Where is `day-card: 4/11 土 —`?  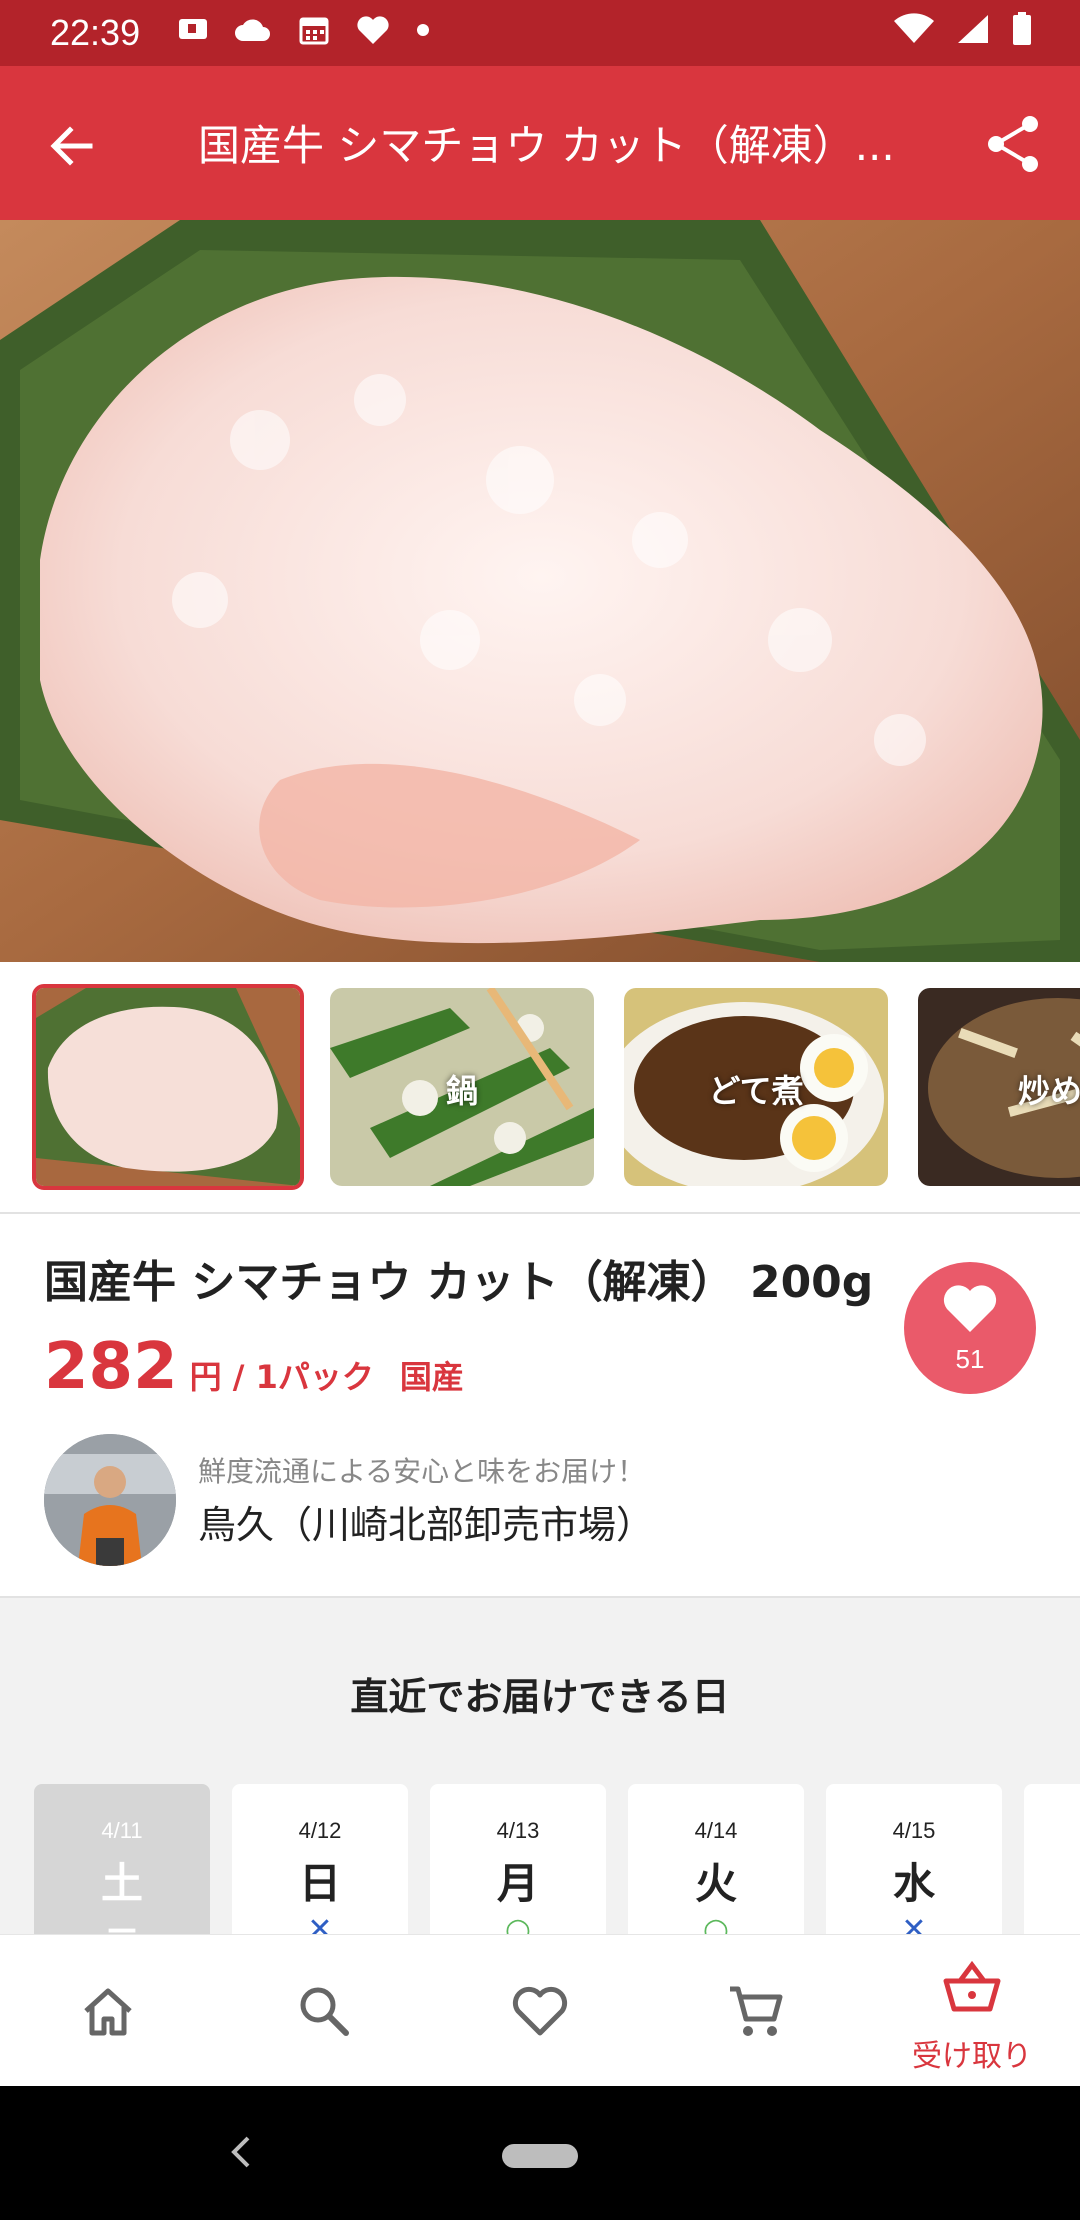 day-card: 4/11 土 — is located at coordinates (122, 1859).